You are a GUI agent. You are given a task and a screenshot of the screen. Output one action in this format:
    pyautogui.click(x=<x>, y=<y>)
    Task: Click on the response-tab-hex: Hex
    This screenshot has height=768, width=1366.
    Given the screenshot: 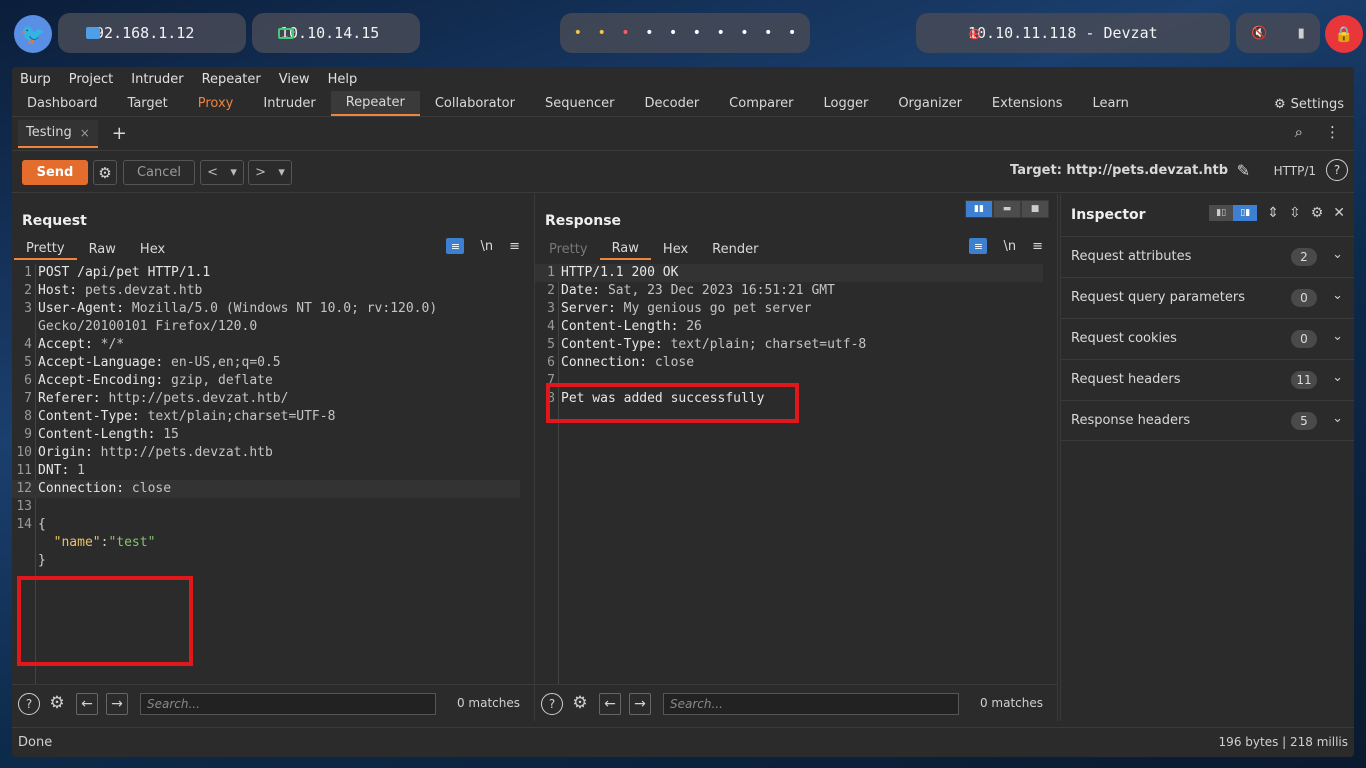 What is the action you would take?
    pyautogui.click(x=675, y=249)
    